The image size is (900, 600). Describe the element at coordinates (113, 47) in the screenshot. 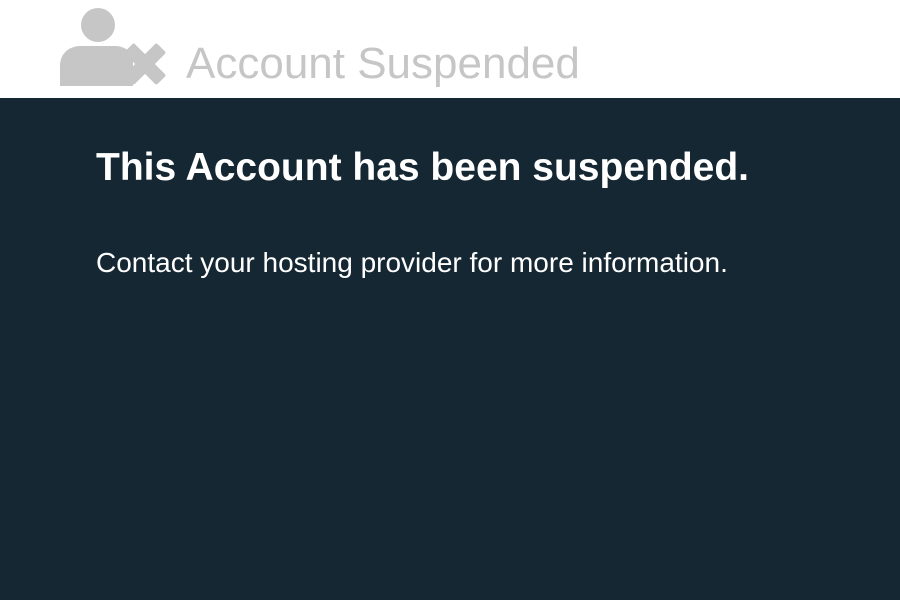

I see `user-suspended-icon` at that location.